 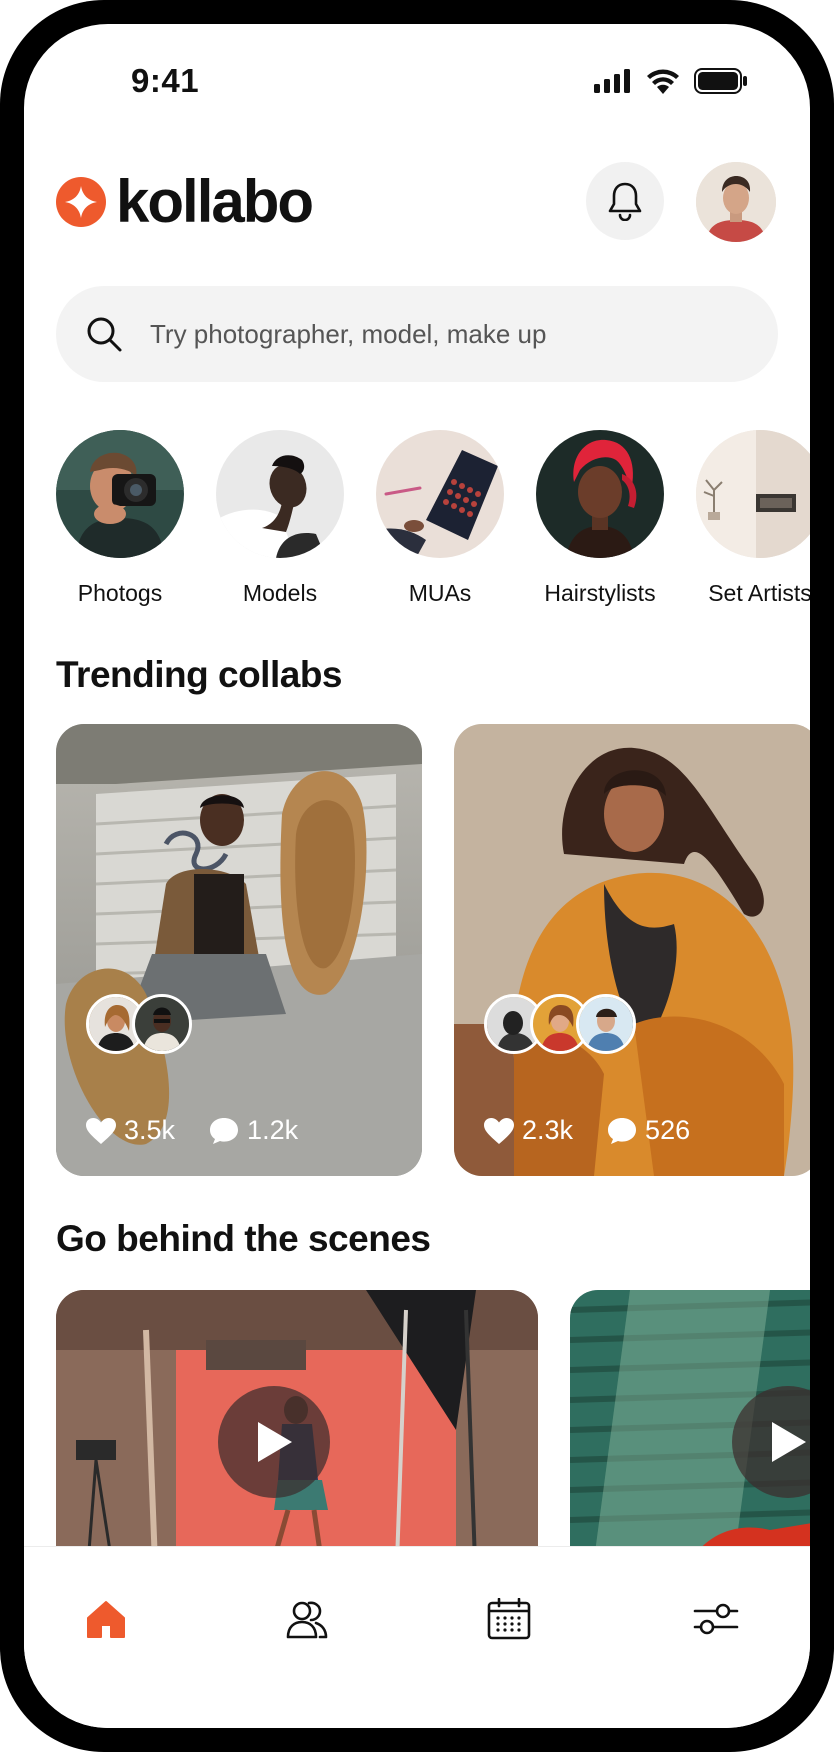 I want to click on status-icons, so click(x=671, y=81).